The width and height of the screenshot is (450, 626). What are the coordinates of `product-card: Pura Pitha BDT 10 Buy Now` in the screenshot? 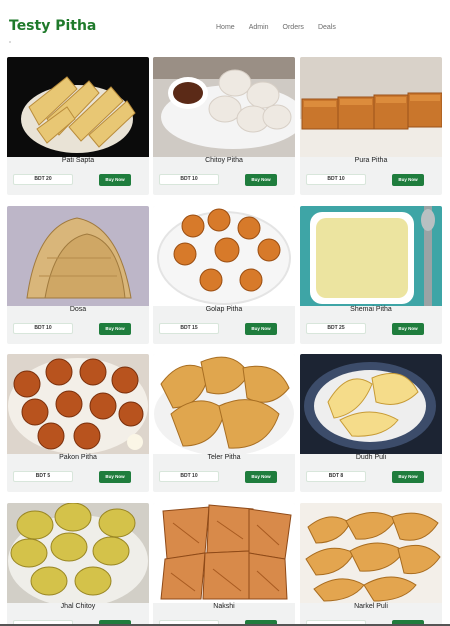 It's located at (371, 126).